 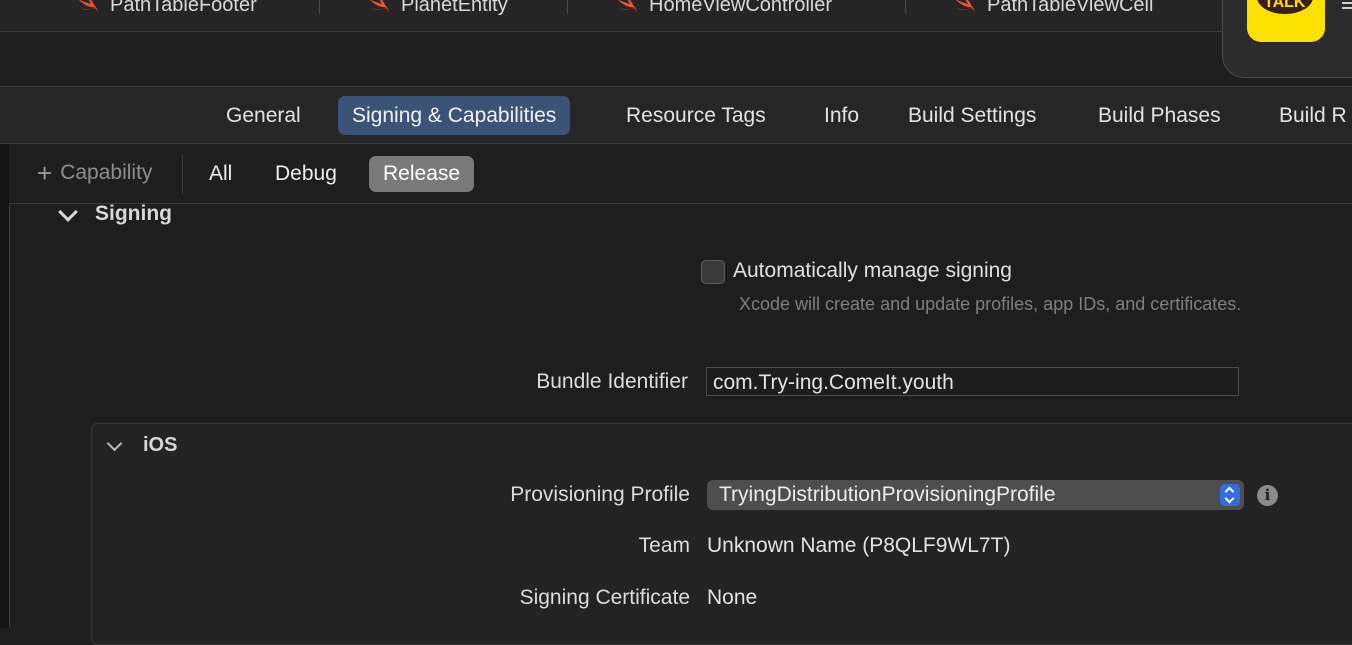 I want to click on file-tab-label: PathTableFooter, so click(x=183, y=8).